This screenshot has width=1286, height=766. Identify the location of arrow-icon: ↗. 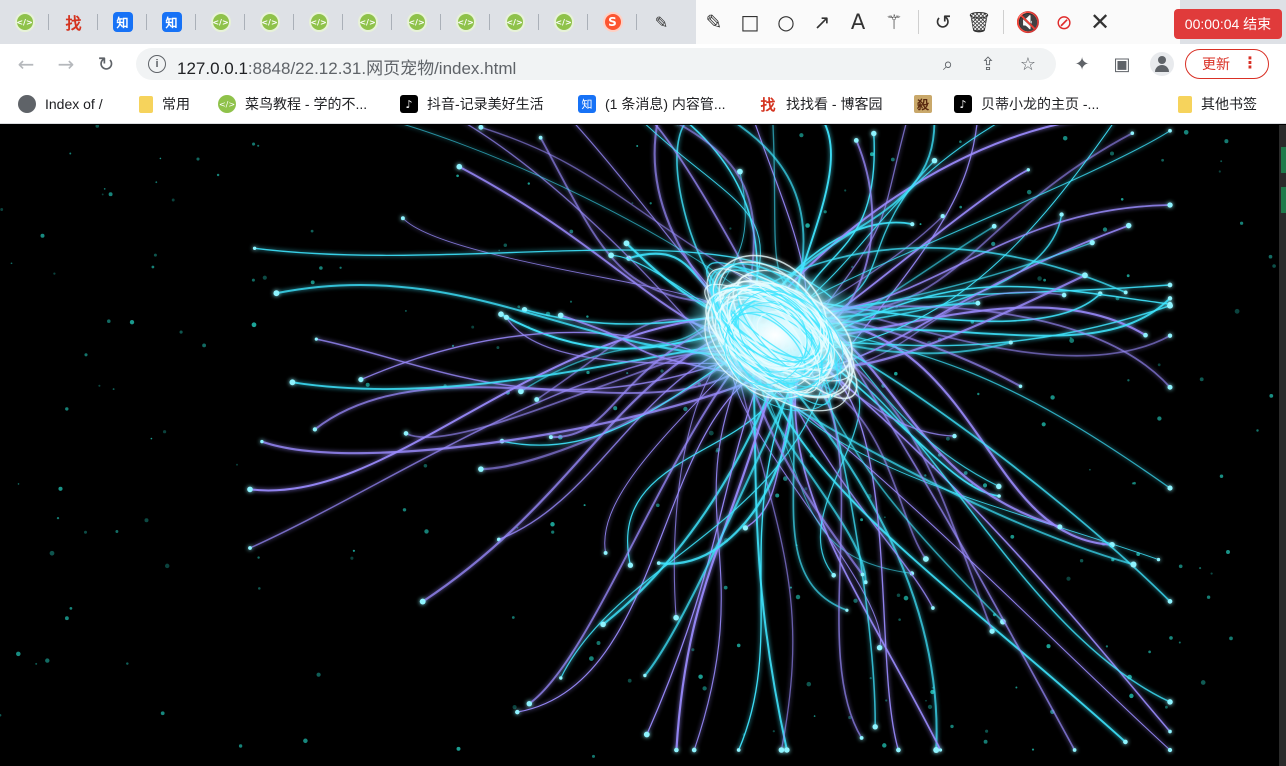
(822, 22).